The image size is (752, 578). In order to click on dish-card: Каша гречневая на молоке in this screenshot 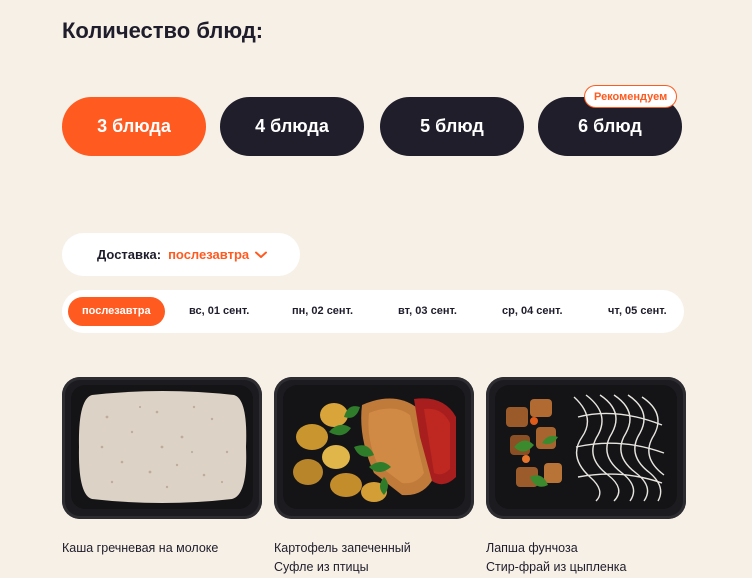, I will do `click(162, 467)`.